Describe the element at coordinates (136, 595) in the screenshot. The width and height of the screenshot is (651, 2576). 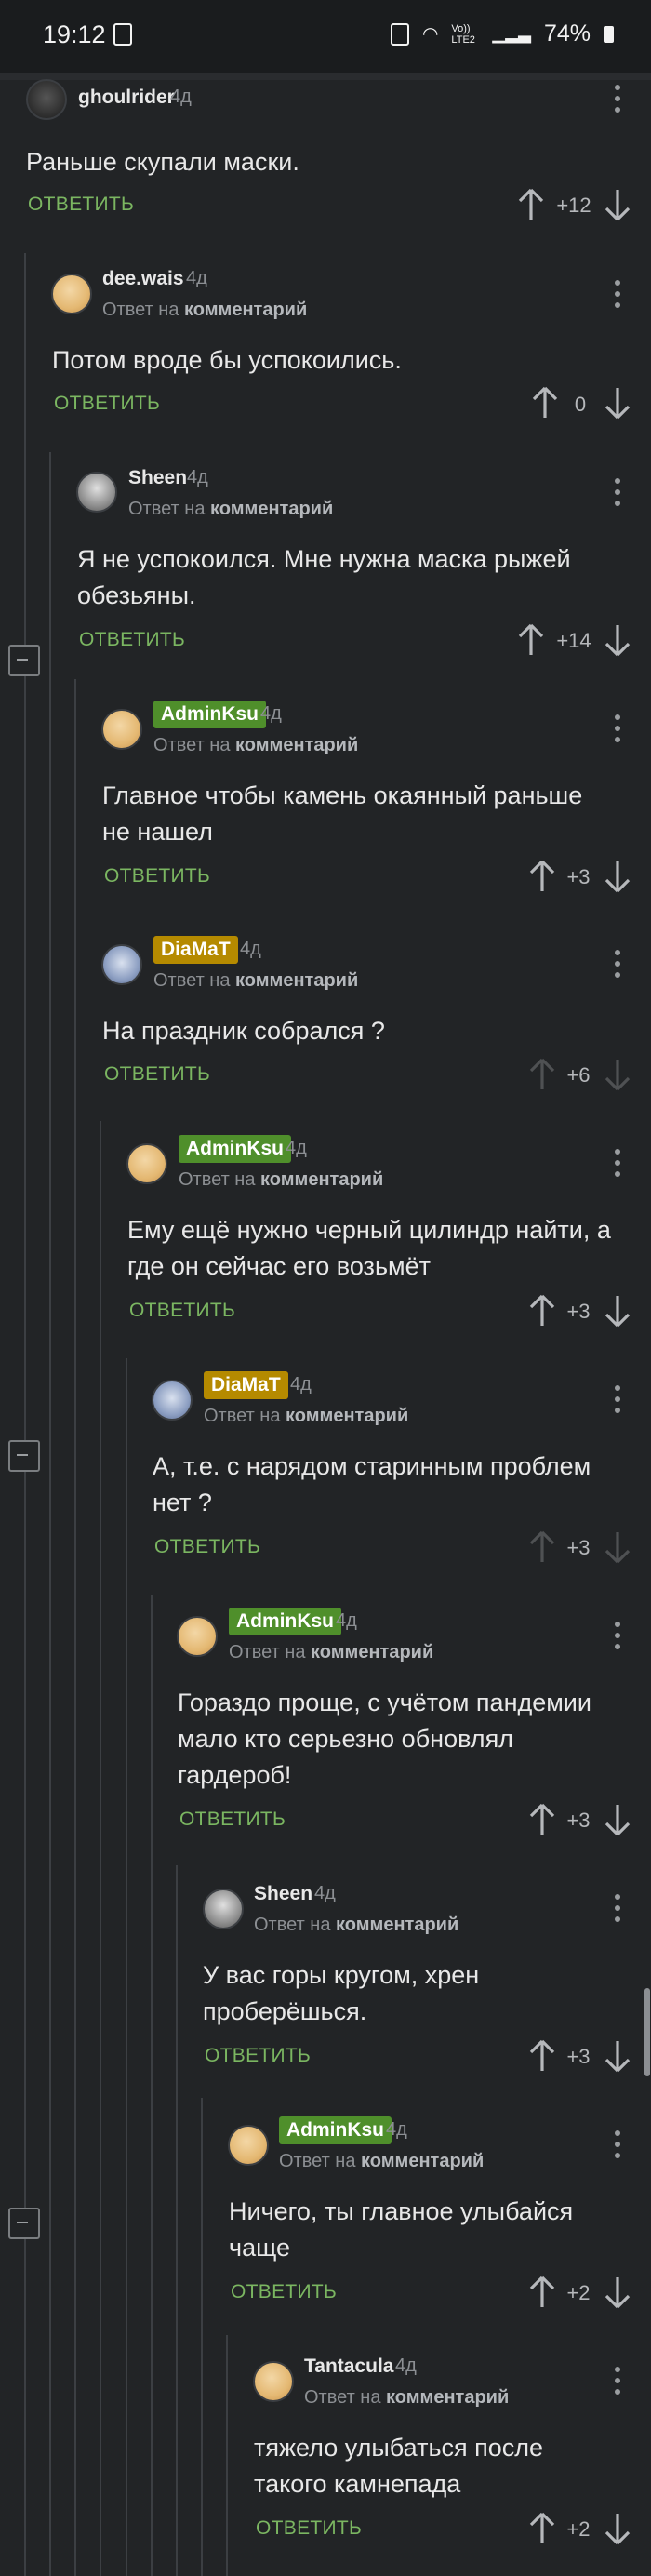
I see `comment-text: обезьяны.` at that location.